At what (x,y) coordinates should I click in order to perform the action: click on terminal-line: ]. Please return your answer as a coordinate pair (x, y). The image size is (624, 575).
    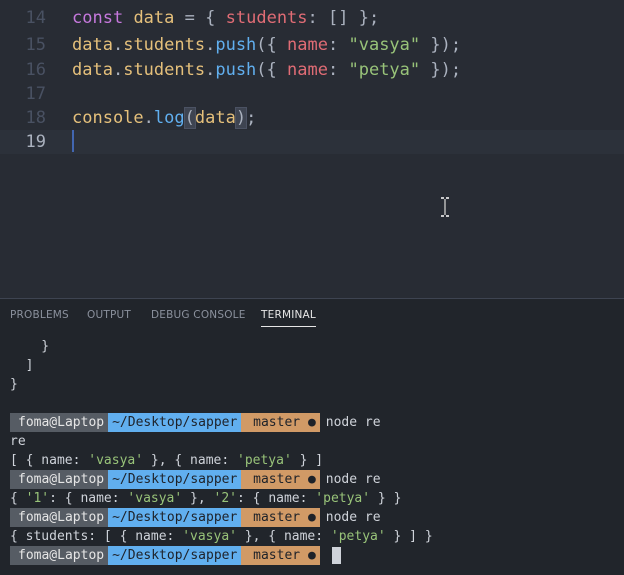
    Looking at the image, I should click on (22, 365).